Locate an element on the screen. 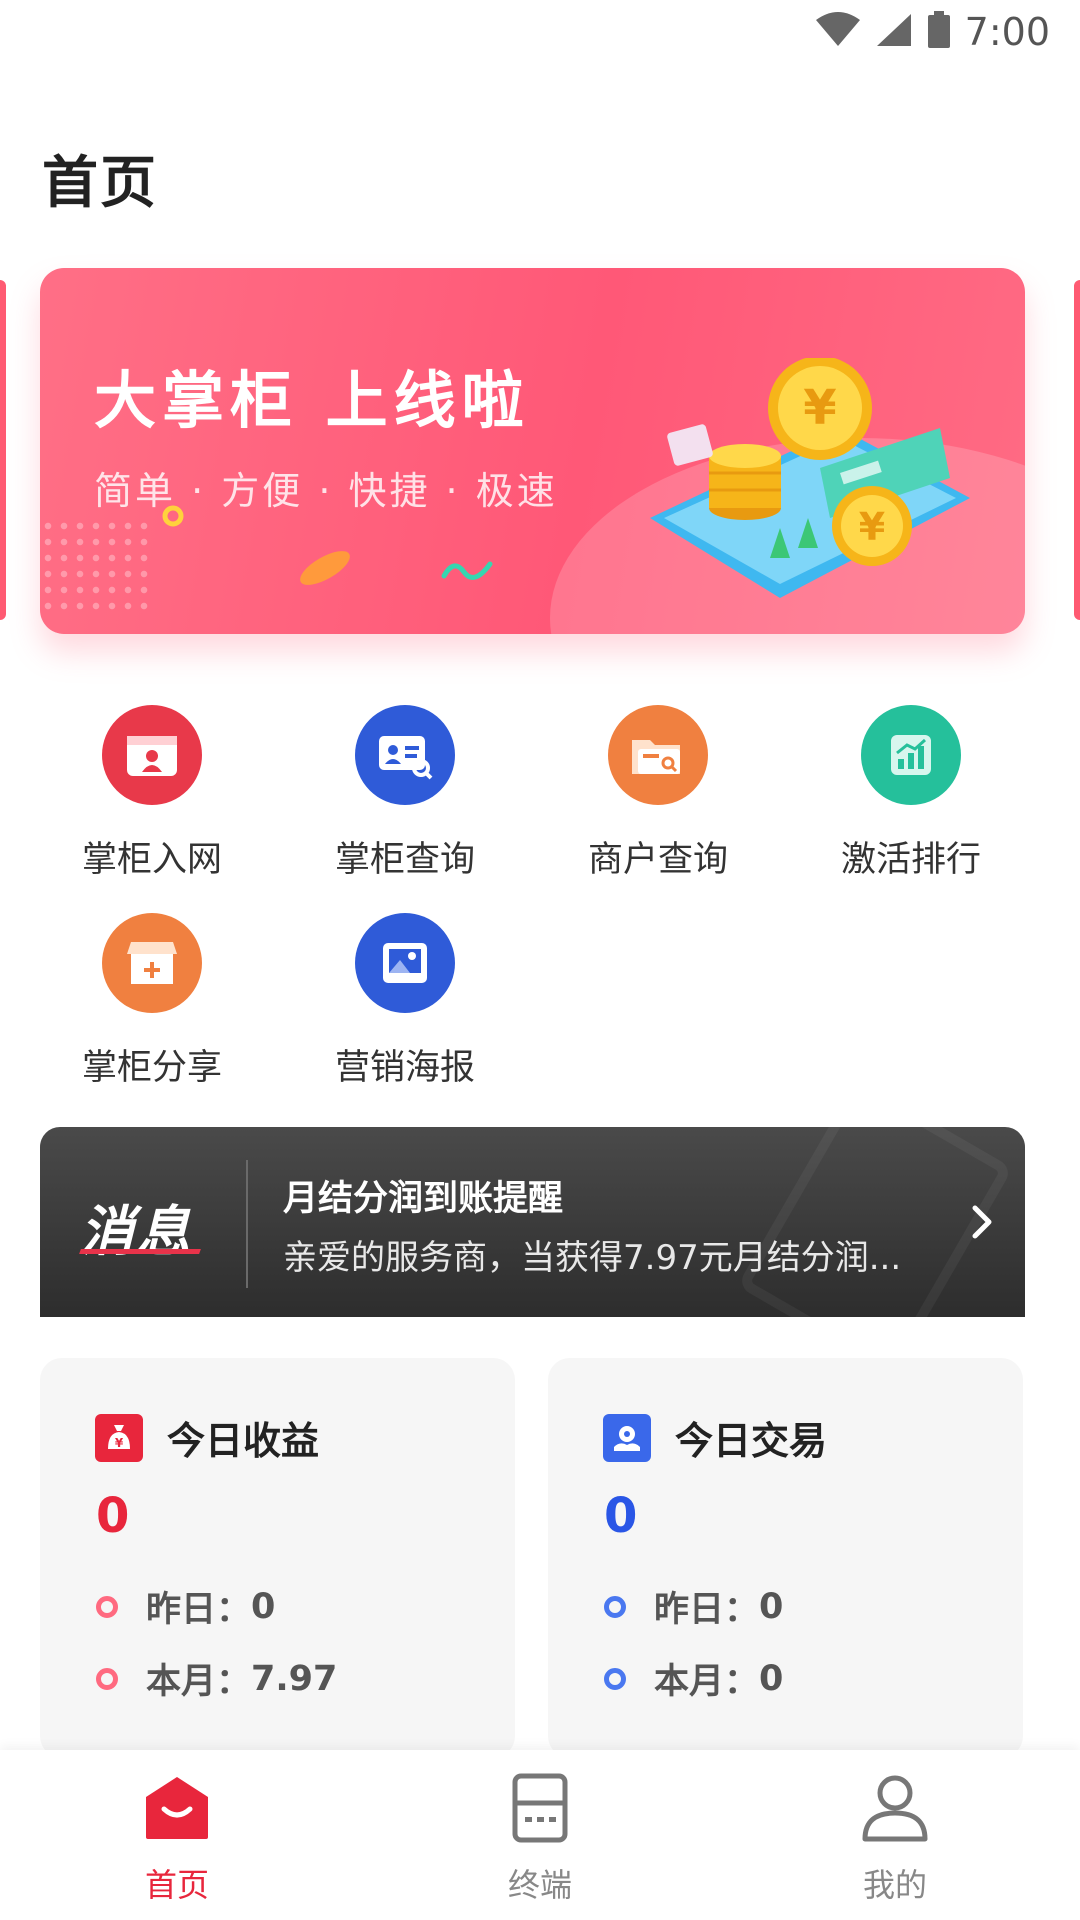  menu-label: 掌柜查询 is located at coordinates (404, 860).